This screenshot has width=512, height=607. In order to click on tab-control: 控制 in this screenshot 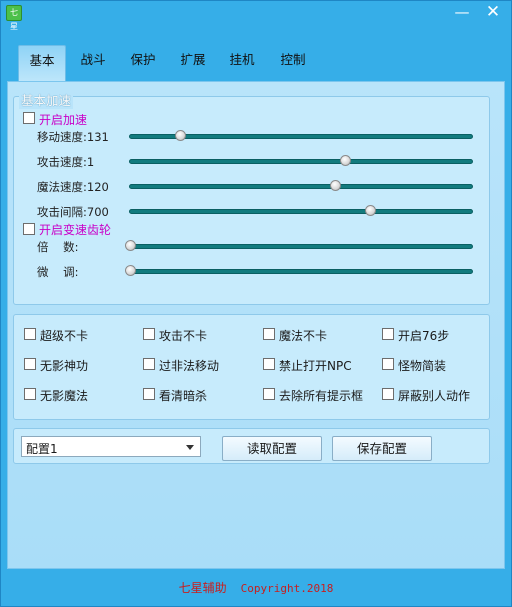, I will do `click(293, 63)`.